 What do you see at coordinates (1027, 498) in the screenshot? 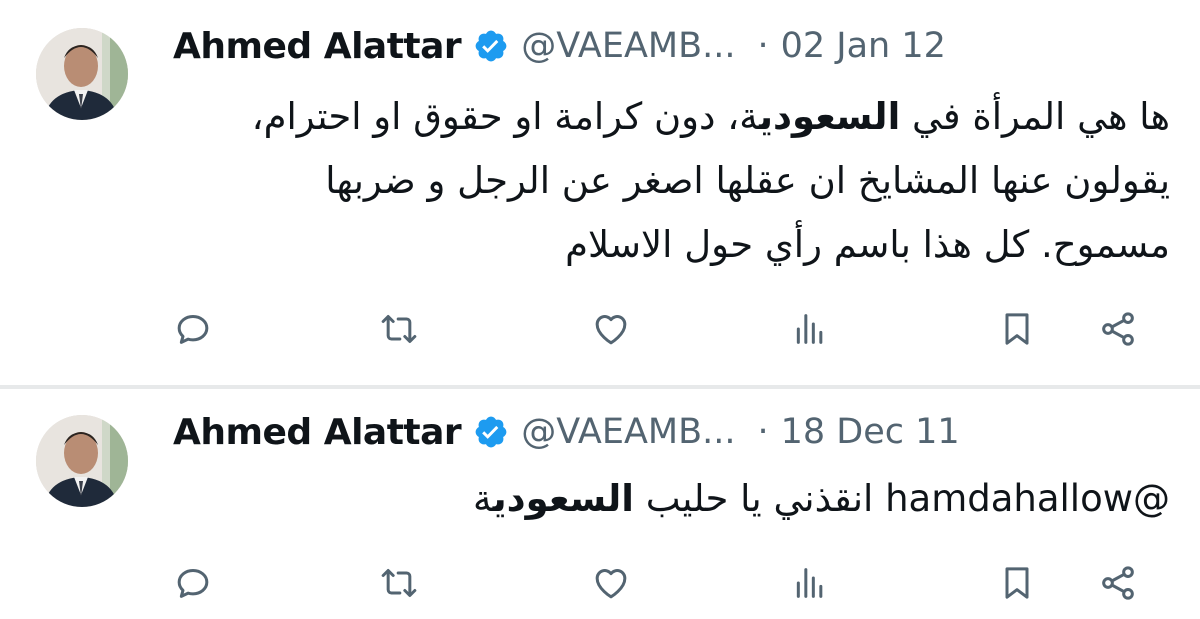
I see `mention-link: @hamdahallow` at bounding box center [1027, 498].